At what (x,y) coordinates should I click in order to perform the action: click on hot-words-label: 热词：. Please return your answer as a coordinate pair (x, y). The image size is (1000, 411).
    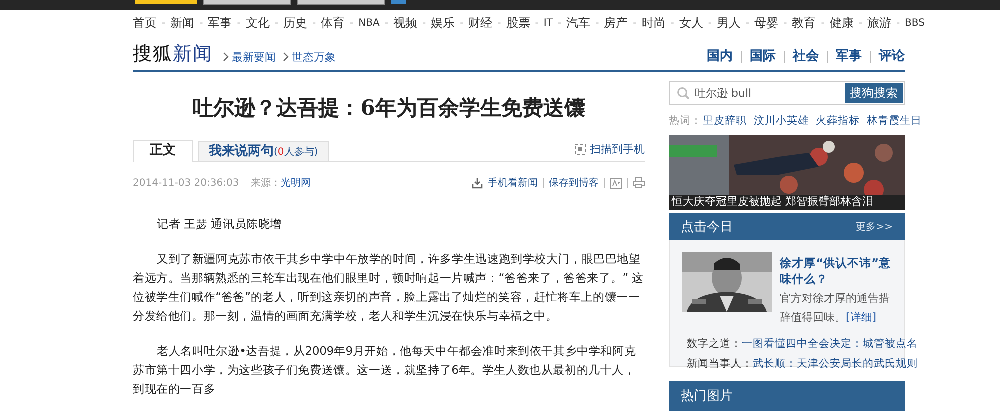
    Looking at the image, I should click on (685, 121).